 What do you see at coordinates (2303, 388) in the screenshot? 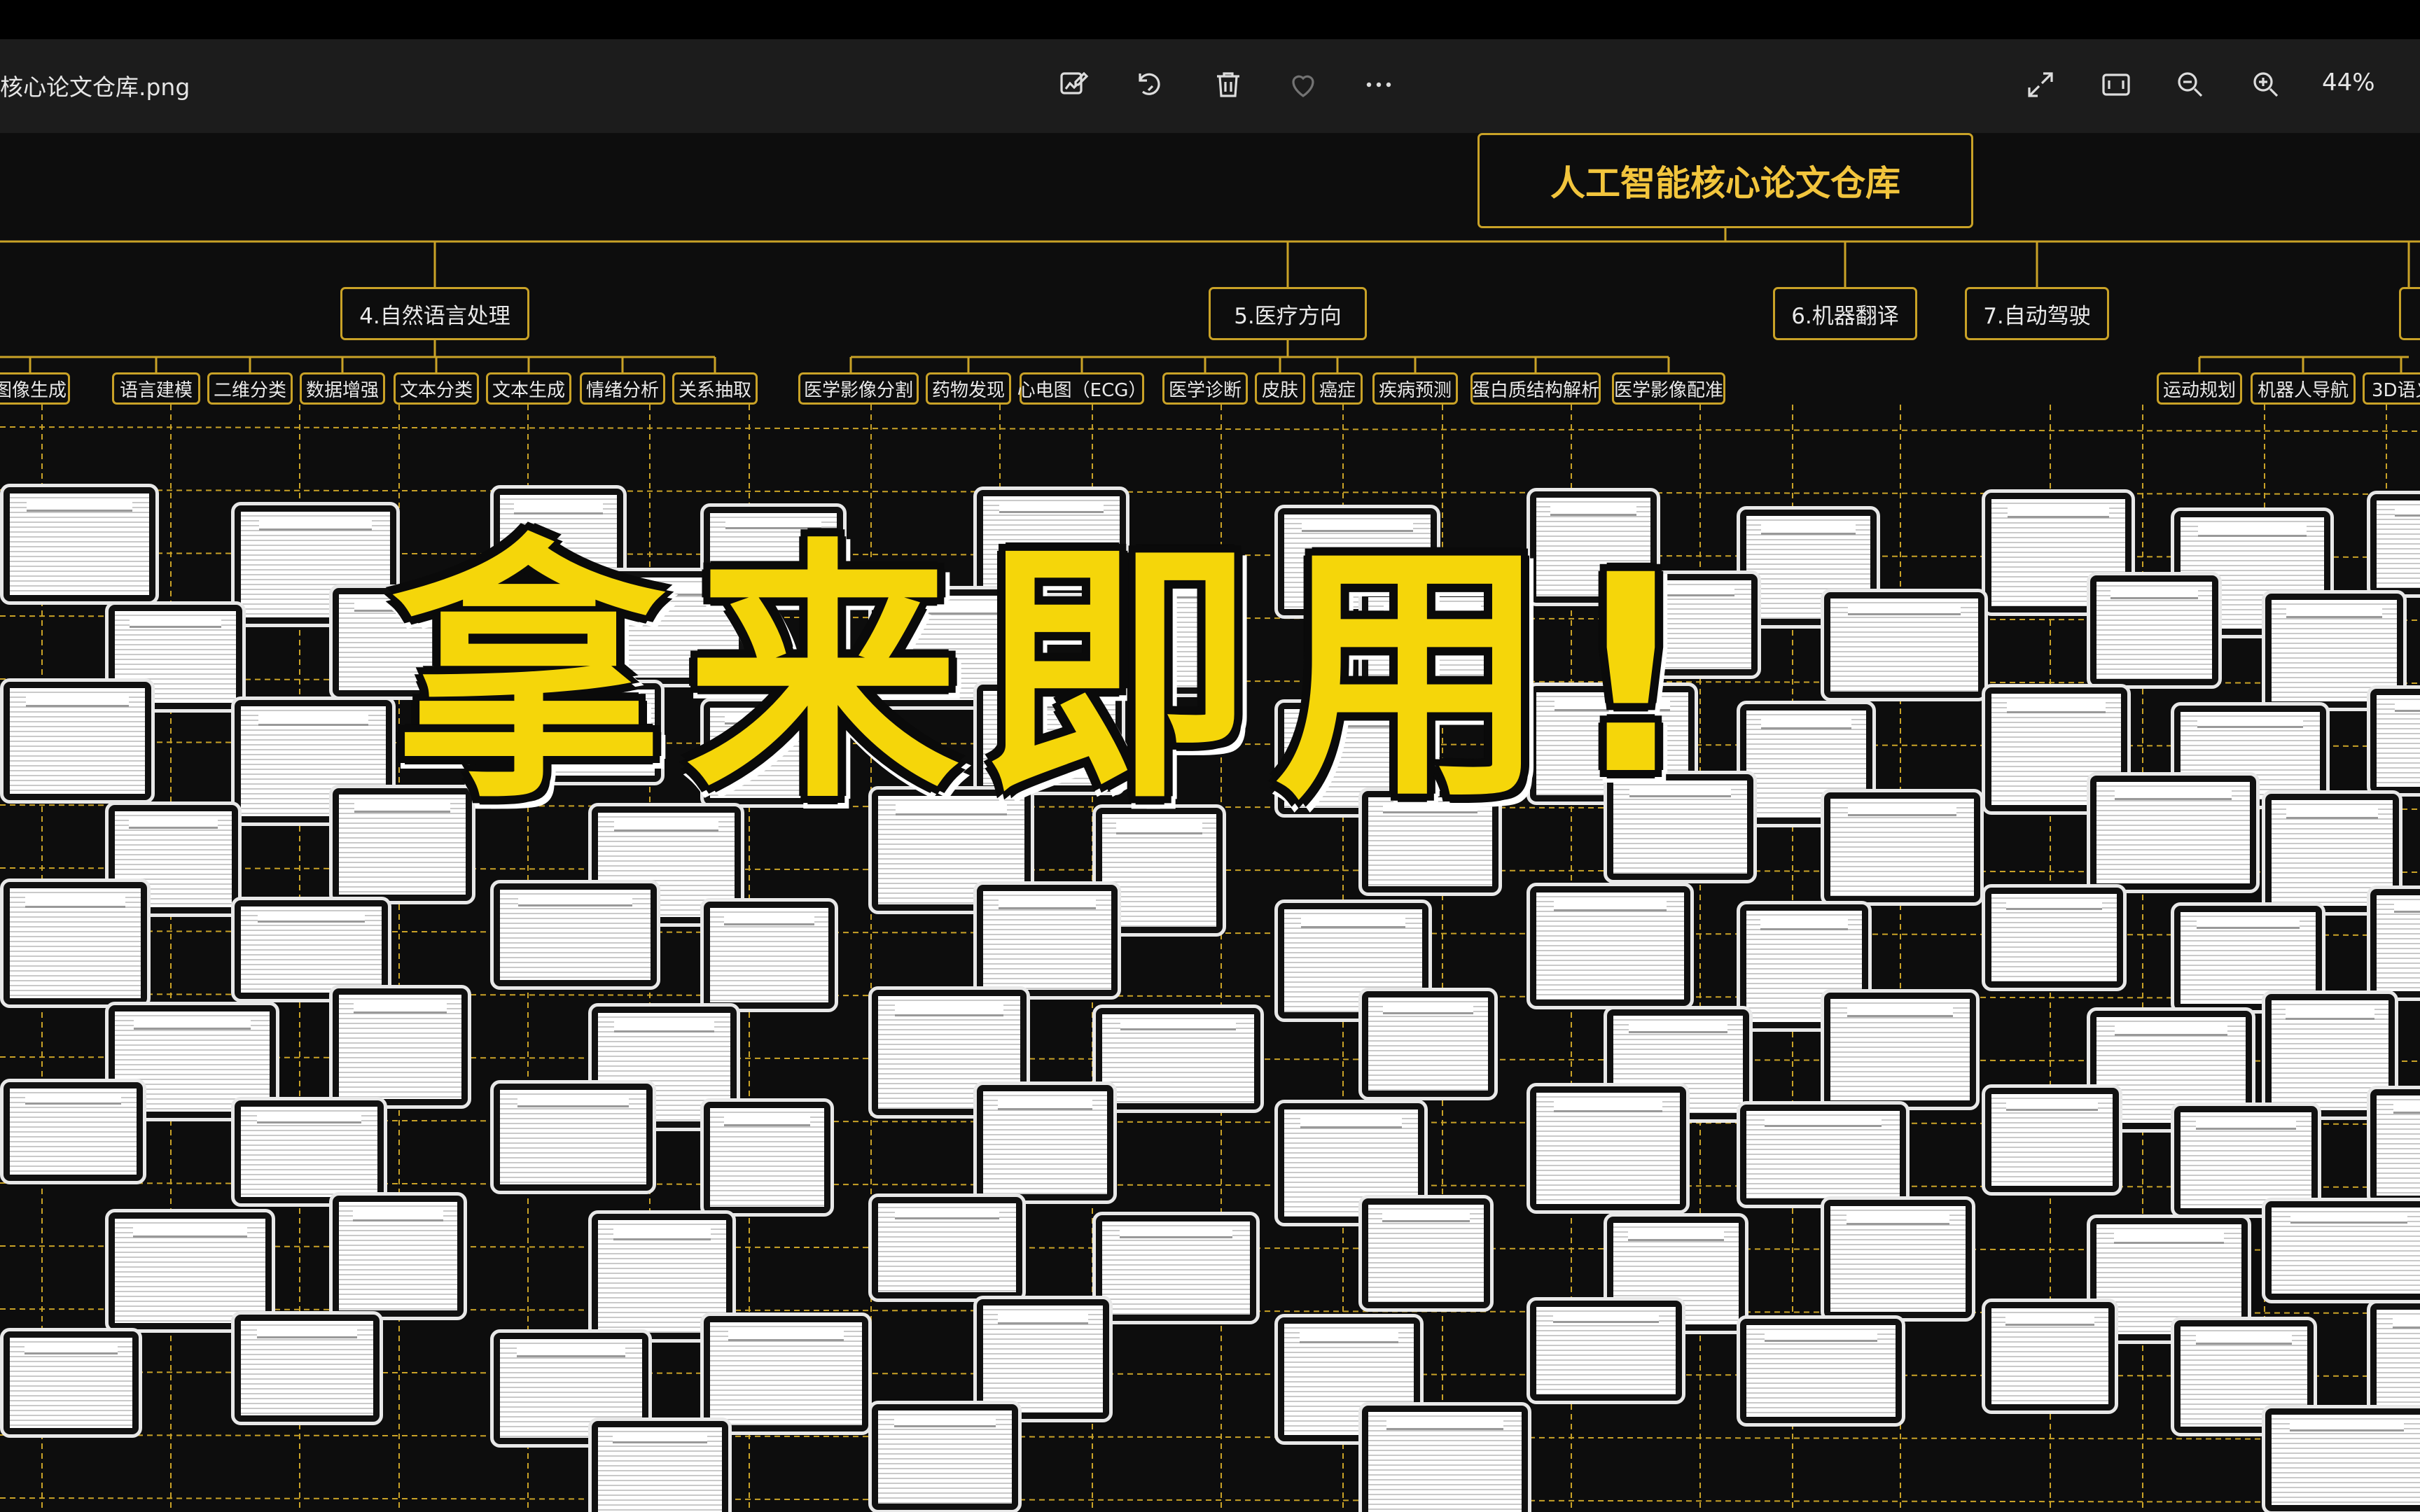
I see `subtopic-robot-navigation: 机器人导航` at bounding box center [2303, 388].